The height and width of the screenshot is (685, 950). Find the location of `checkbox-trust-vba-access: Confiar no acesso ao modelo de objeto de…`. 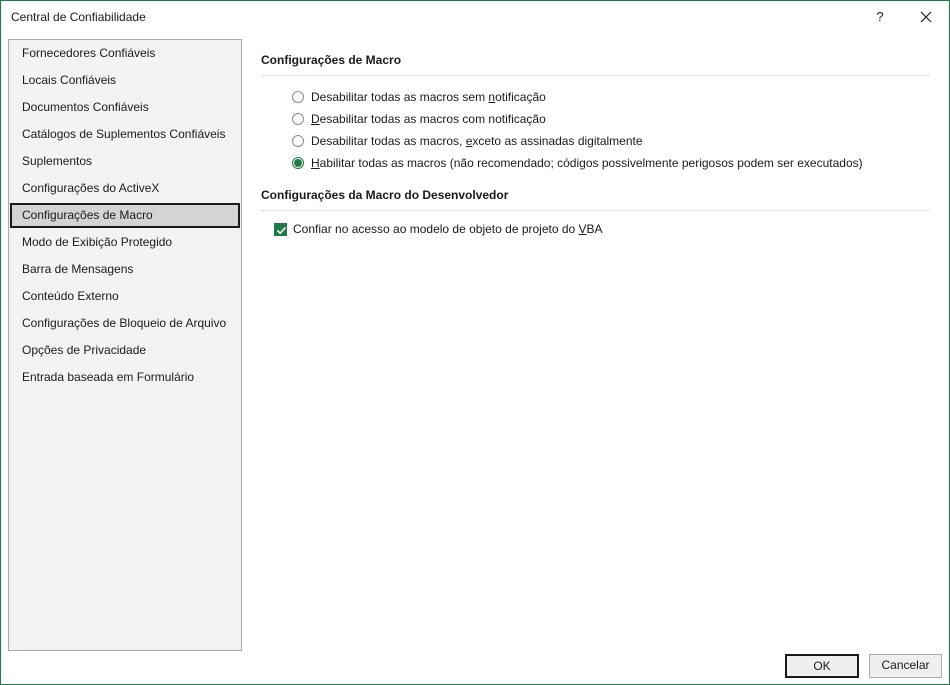

checkbox-trust-vba-access: Confiar no acesso ao modelo de objeto de… is located at coordinates (438, 229).